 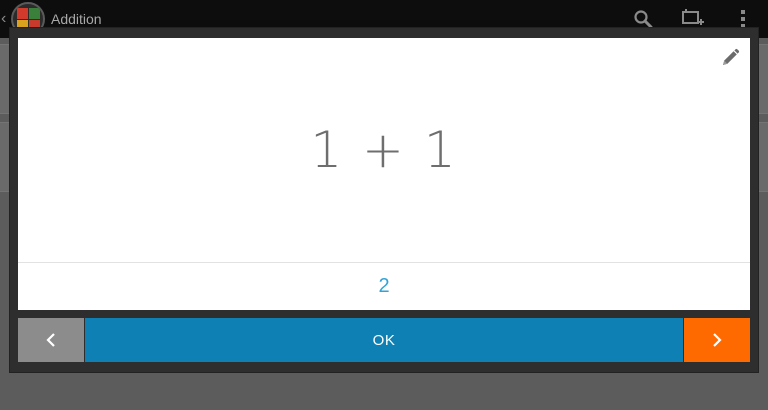 I want to click on answer-text: 2, so click(x=384, y=286).